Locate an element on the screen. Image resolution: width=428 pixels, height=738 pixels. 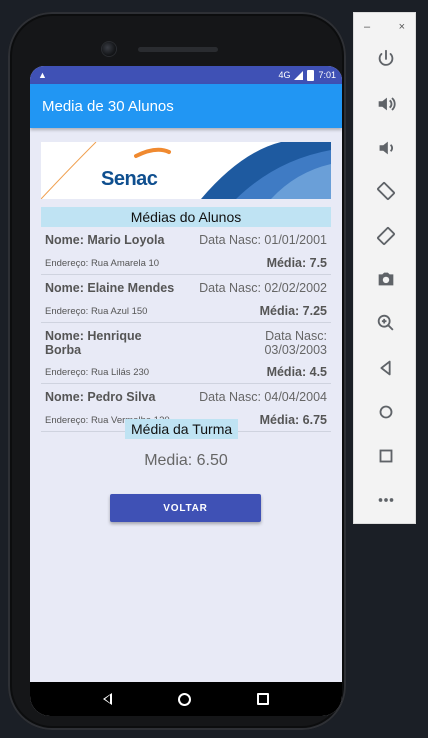
emulator-toolbar: – × is located at coordinates (384, 268).